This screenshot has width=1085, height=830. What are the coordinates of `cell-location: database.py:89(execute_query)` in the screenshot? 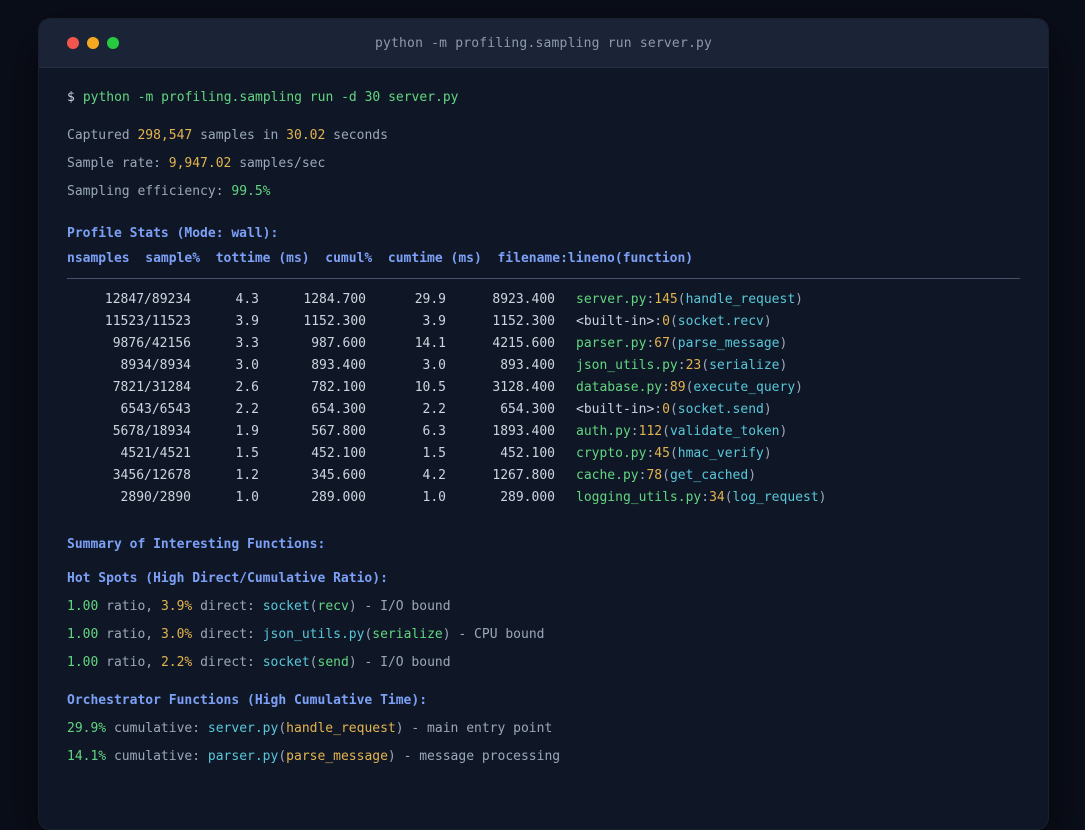 It's located at (689, 387).